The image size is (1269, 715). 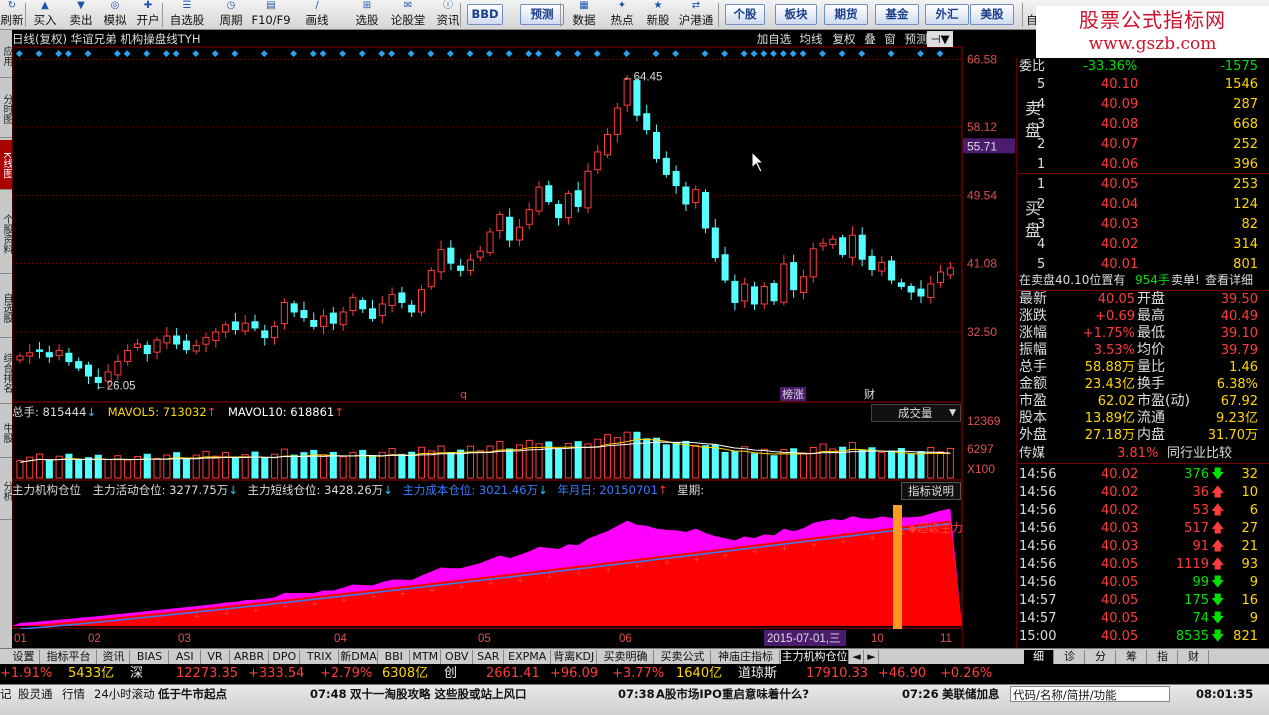 What do you see at coordinates (732, 694) in the screenshot?
I see `news-item-3: A股市场IPO重启意味着什么?` at bounding box center [732, 694].